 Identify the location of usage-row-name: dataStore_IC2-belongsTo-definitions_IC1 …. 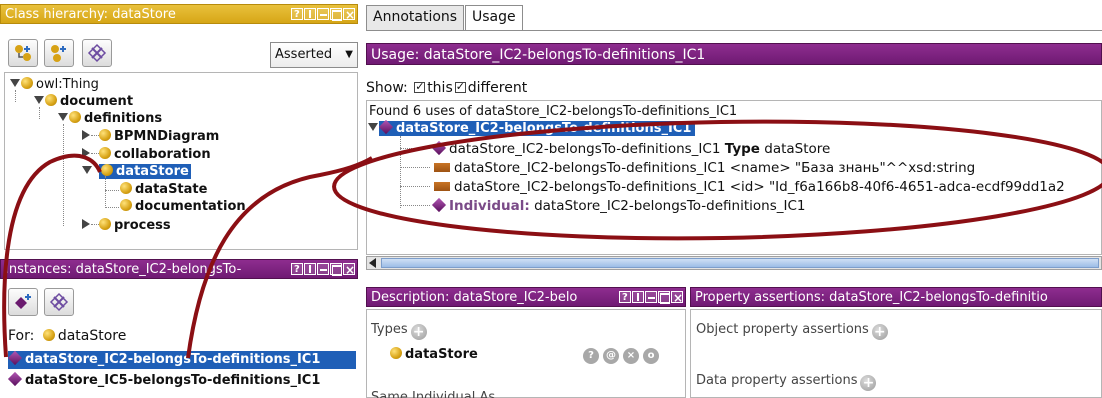
(704, 168).